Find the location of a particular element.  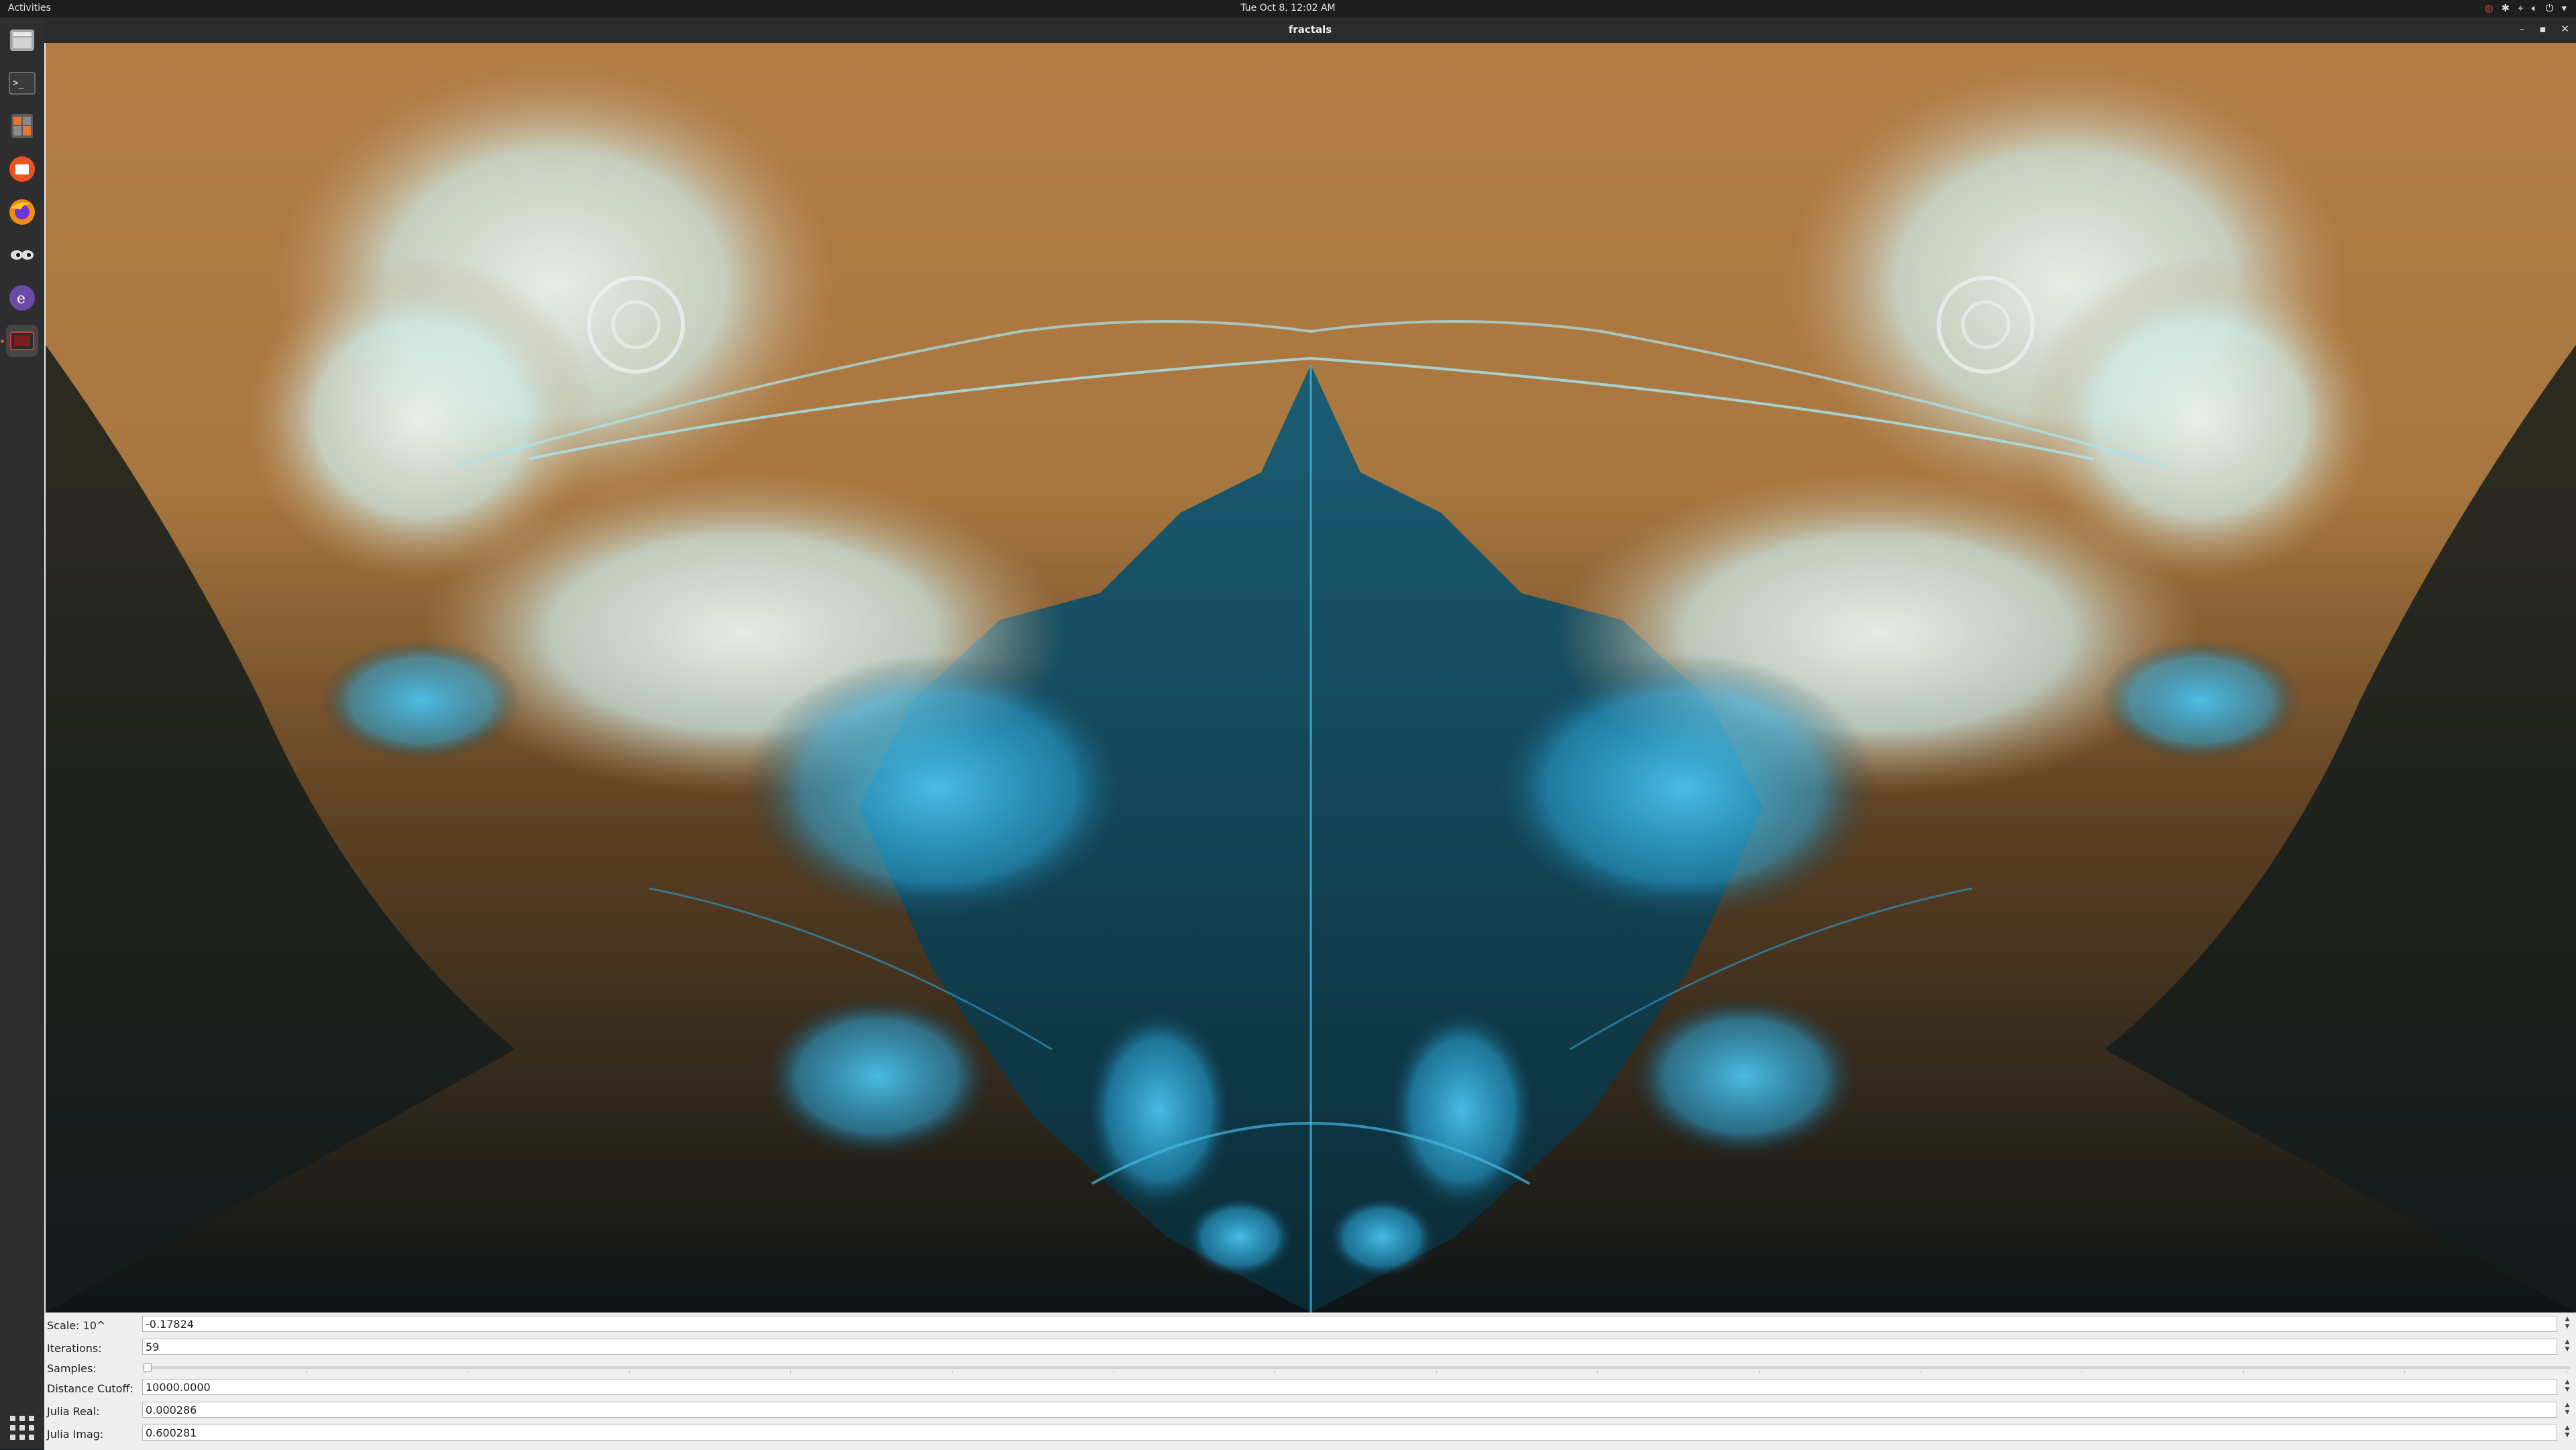

running-indicator is located at coordinates (2, 341).